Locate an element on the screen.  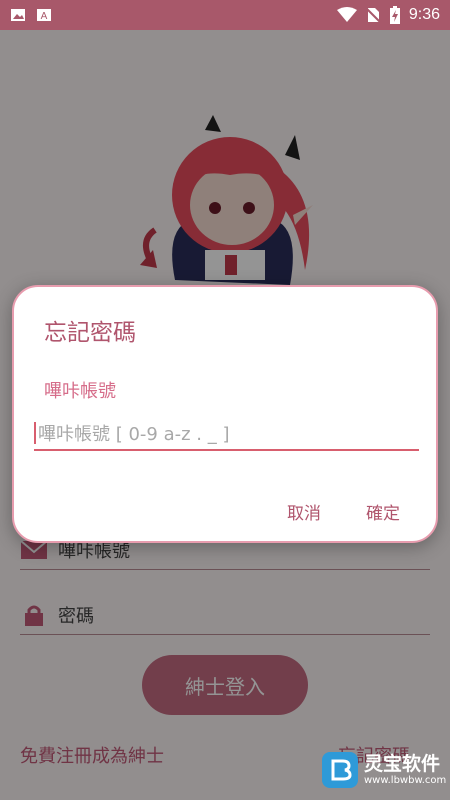
image-icon is located at coordinates (18, 15).